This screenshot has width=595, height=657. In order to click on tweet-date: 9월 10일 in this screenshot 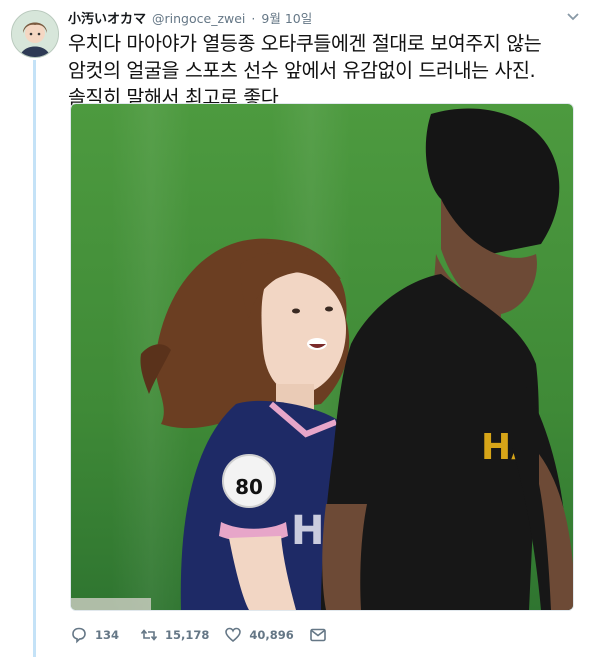, I will do `click(286, 17)`.